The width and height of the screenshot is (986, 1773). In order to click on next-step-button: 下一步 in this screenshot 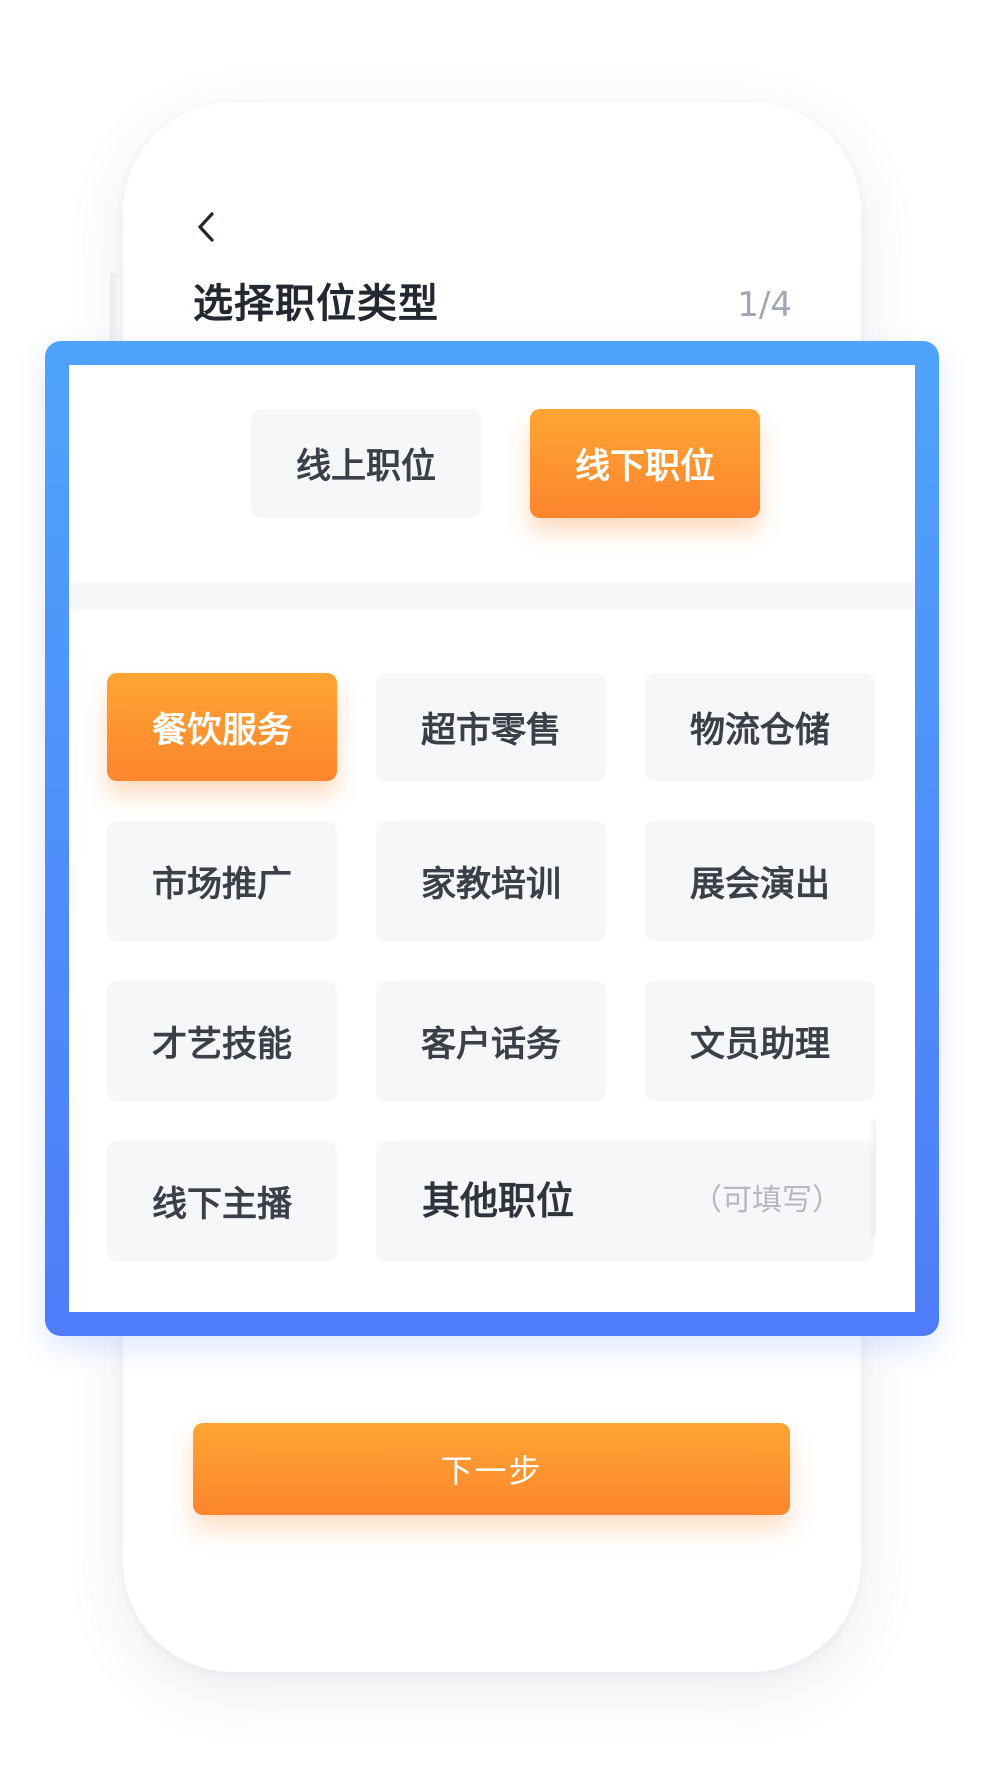, I will do `click(491, 1469)`.